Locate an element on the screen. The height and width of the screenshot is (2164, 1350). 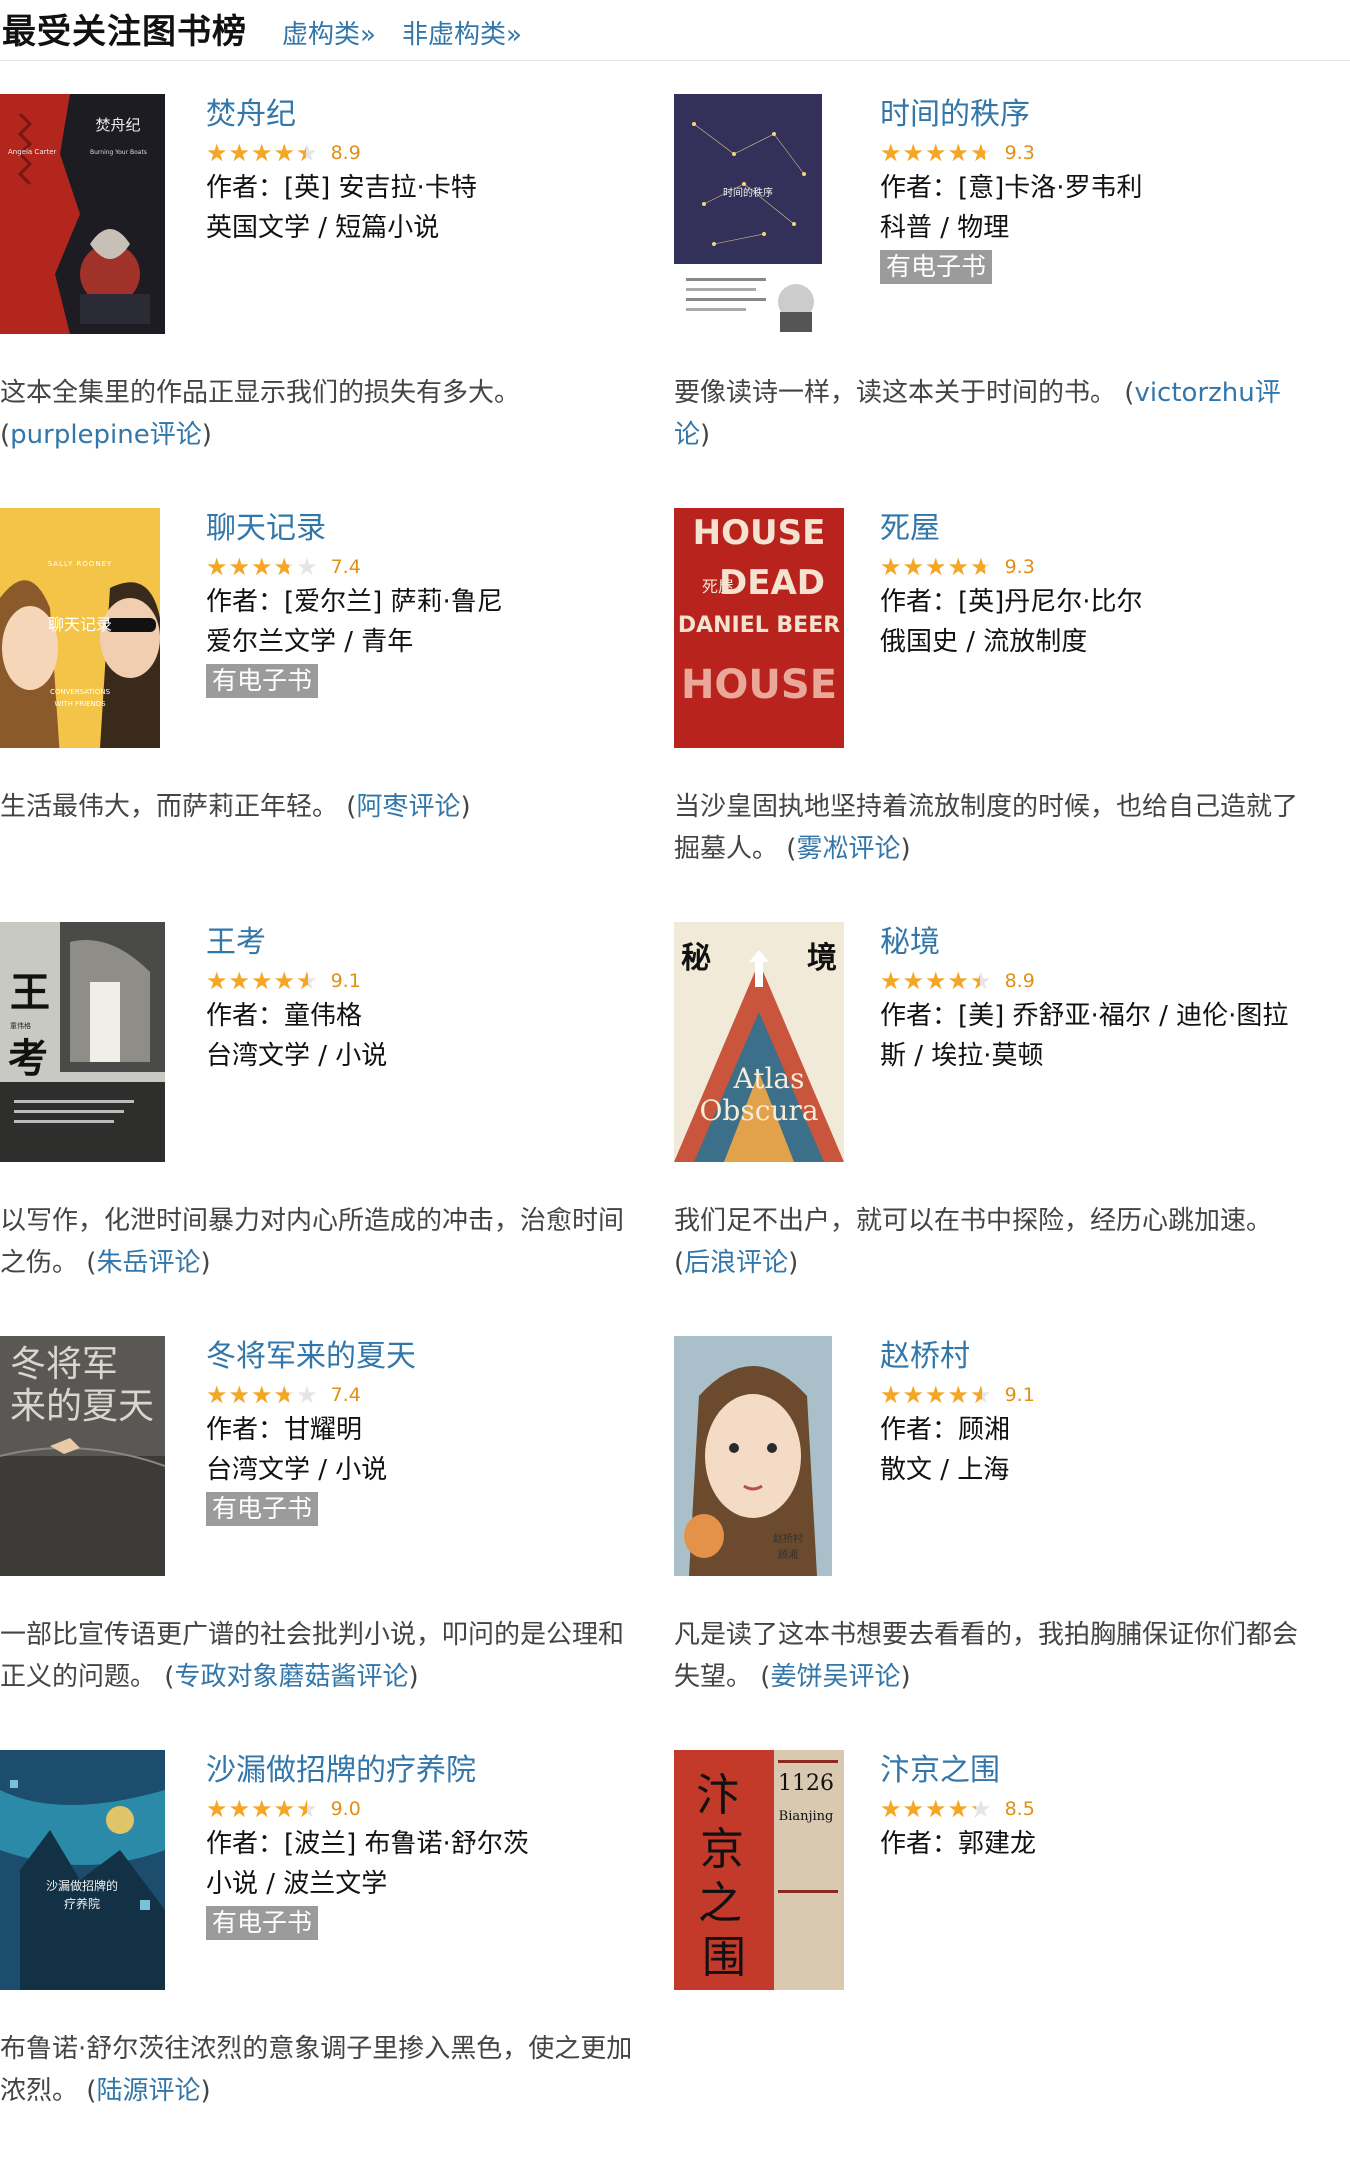
reviewer-link: 陆源评论 is located at coordinates (148, 2091).